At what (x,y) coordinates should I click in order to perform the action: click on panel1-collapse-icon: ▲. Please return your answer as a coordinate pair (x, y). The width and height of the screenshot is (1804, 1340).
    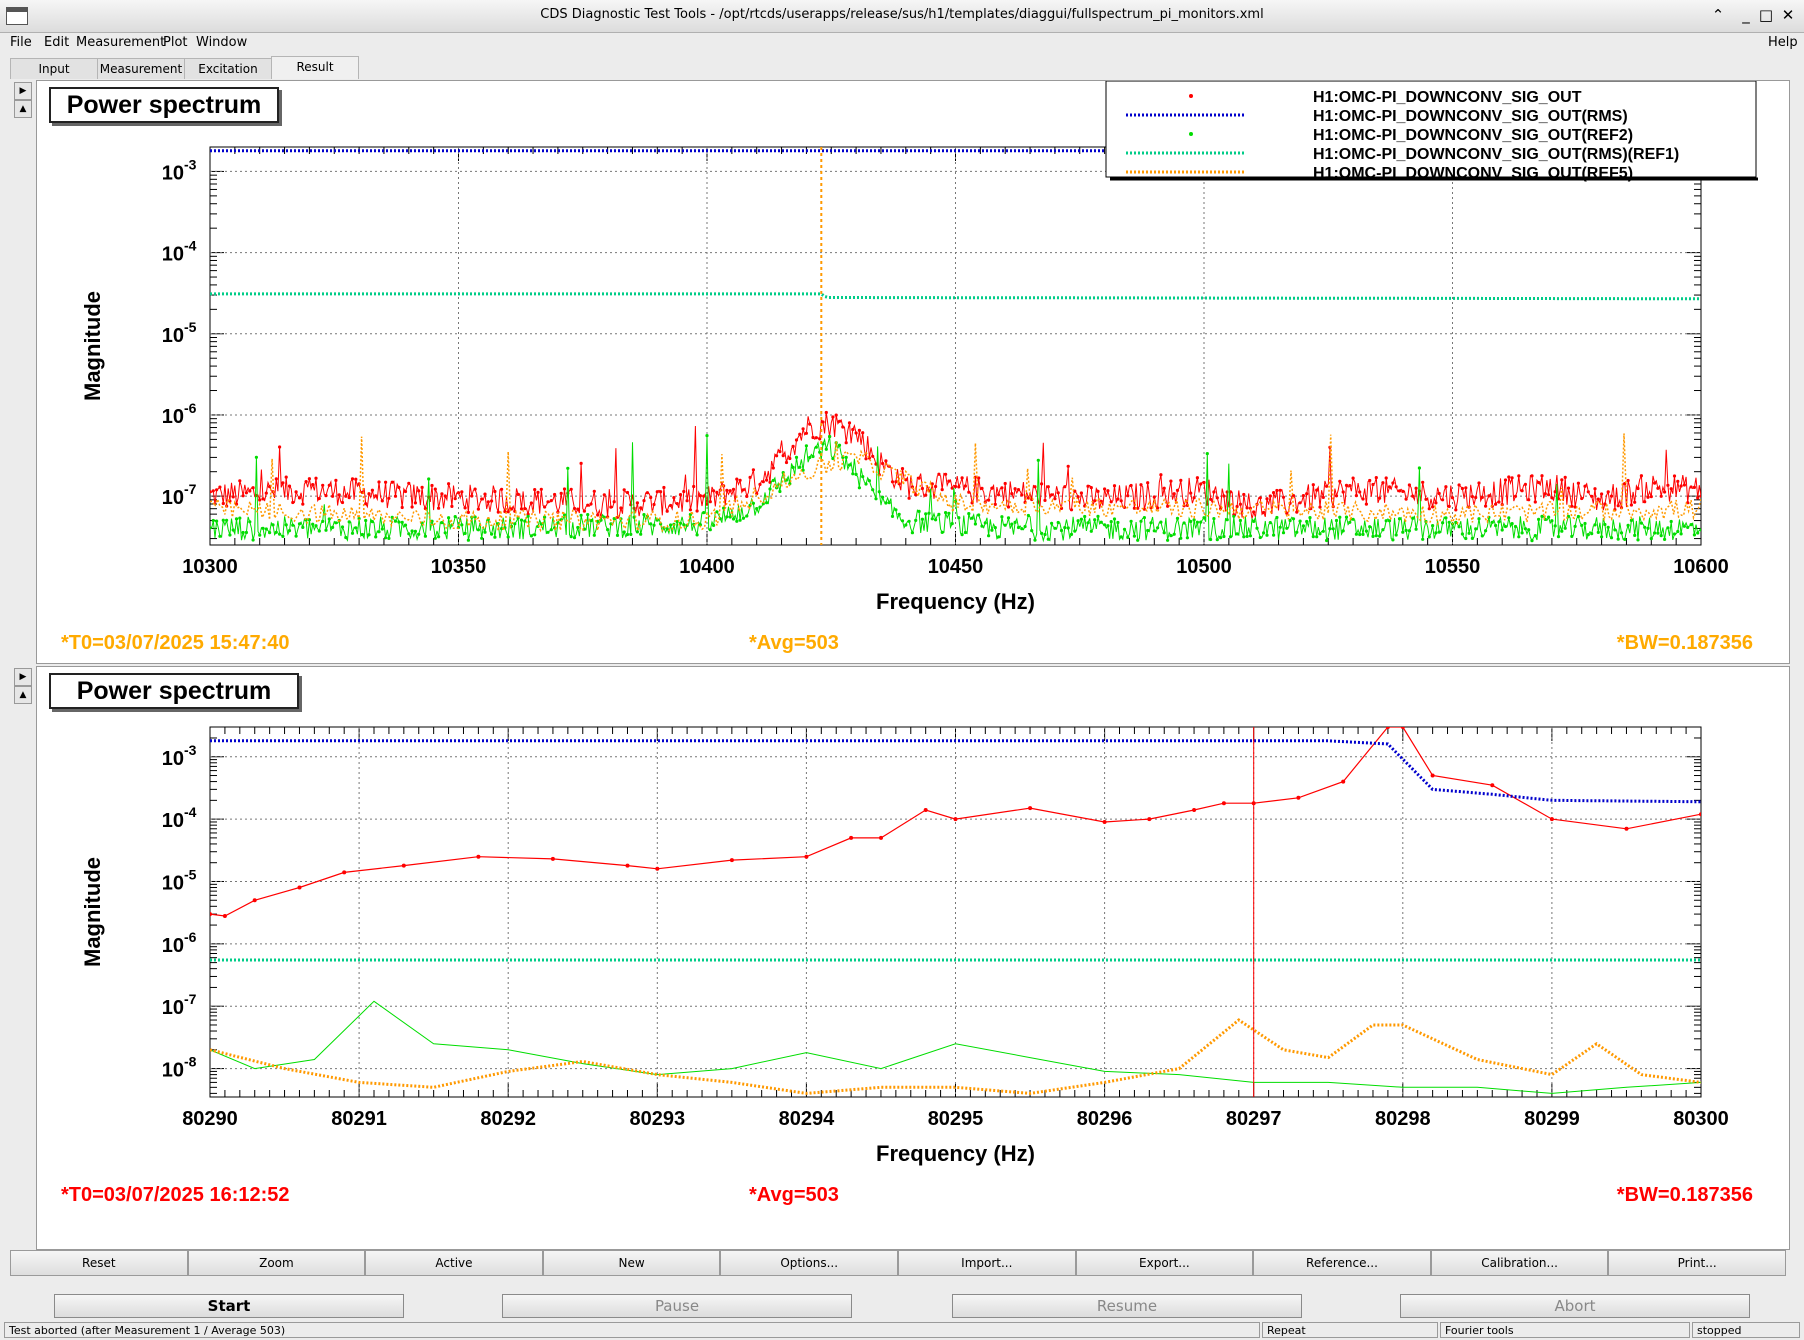
    Looking at the image, I should click on (23, 109).